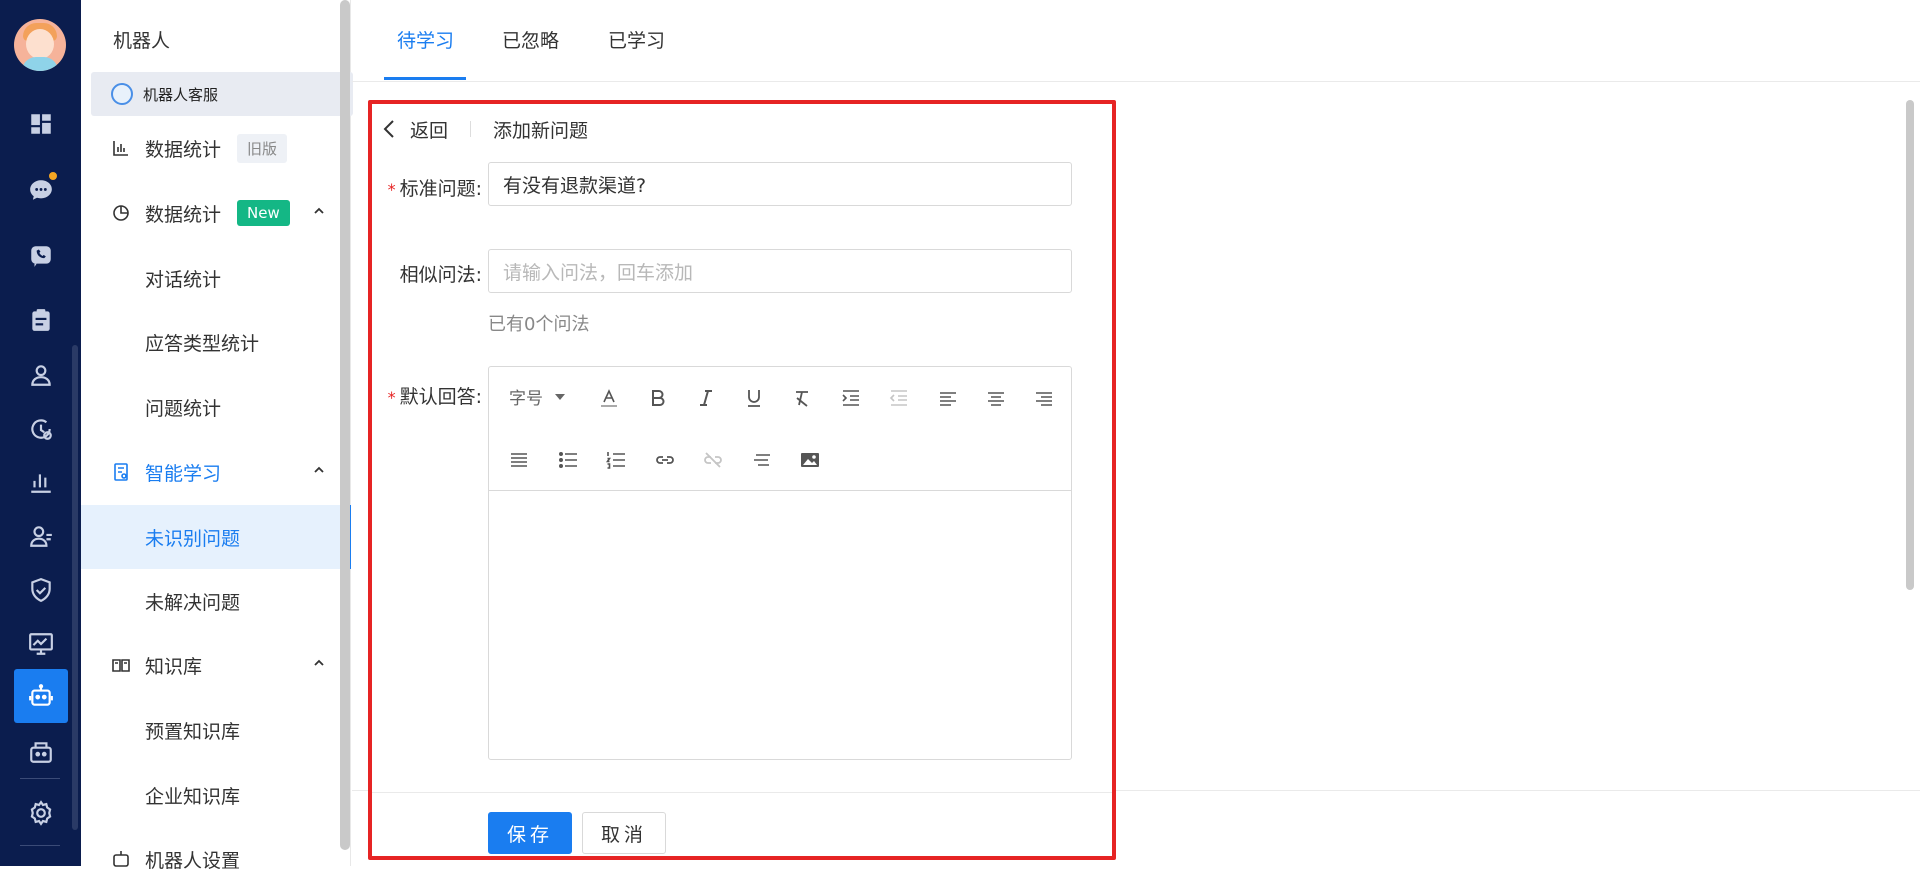 This screenshot has height=891, width=1920. What do you see at coordinates (657, 398) in the screenshot?
I see `bold-icon` at bounding box center [657, 398].